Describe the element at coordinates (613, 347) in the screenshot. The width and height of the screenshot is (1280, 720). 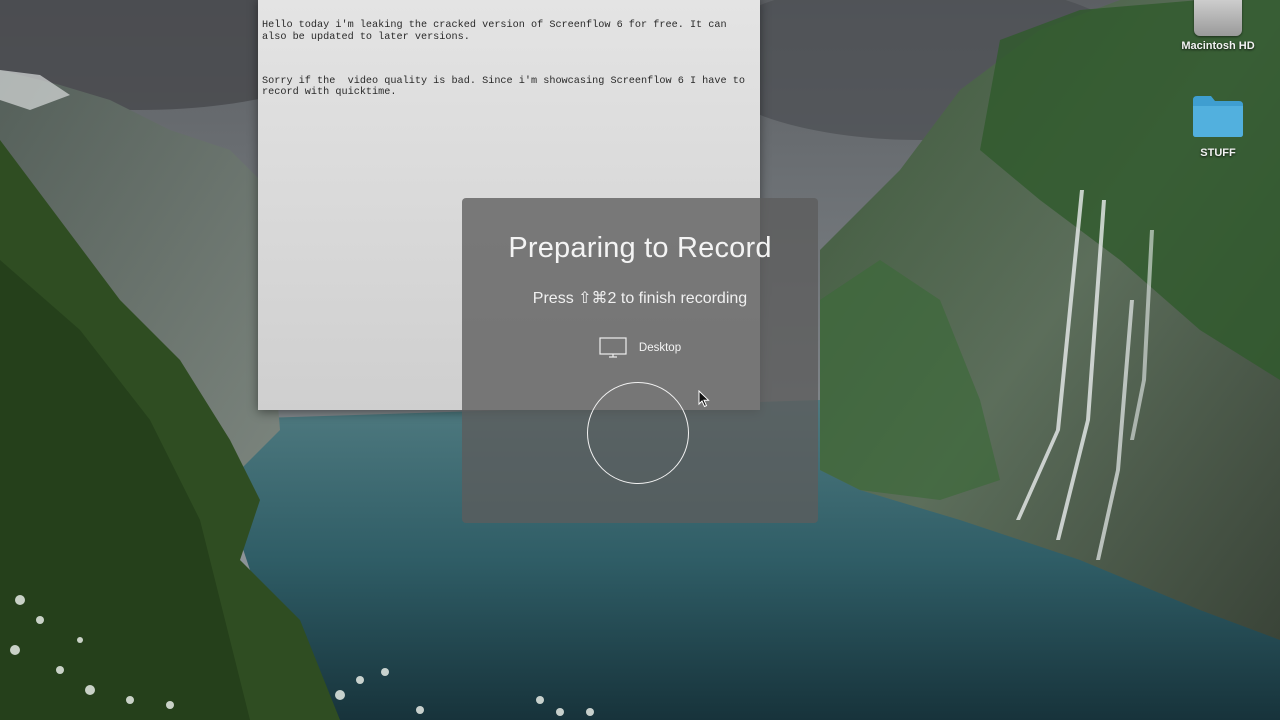
I see `monitor-icon` at that location.